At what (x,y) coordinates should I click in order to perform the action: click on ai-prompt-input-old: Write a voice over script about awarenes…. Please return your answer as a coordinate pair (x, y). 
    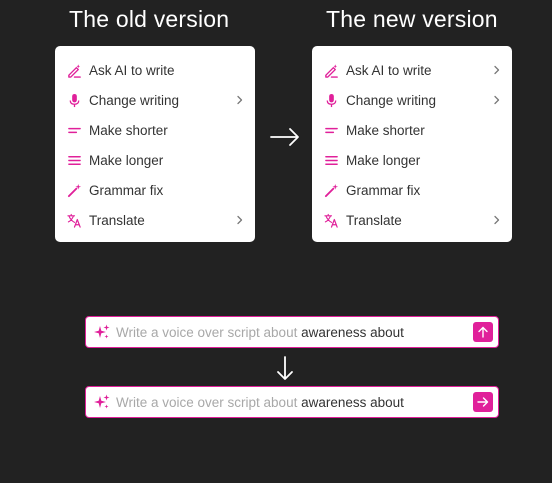
    Looking at the image, I should click on (292, 332).